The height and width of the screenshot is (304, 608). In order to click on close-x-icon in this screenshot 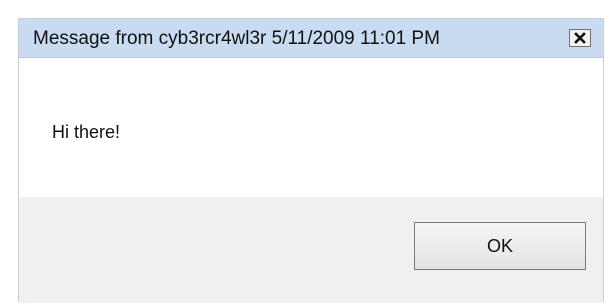, I will do `click(580, 38)`.